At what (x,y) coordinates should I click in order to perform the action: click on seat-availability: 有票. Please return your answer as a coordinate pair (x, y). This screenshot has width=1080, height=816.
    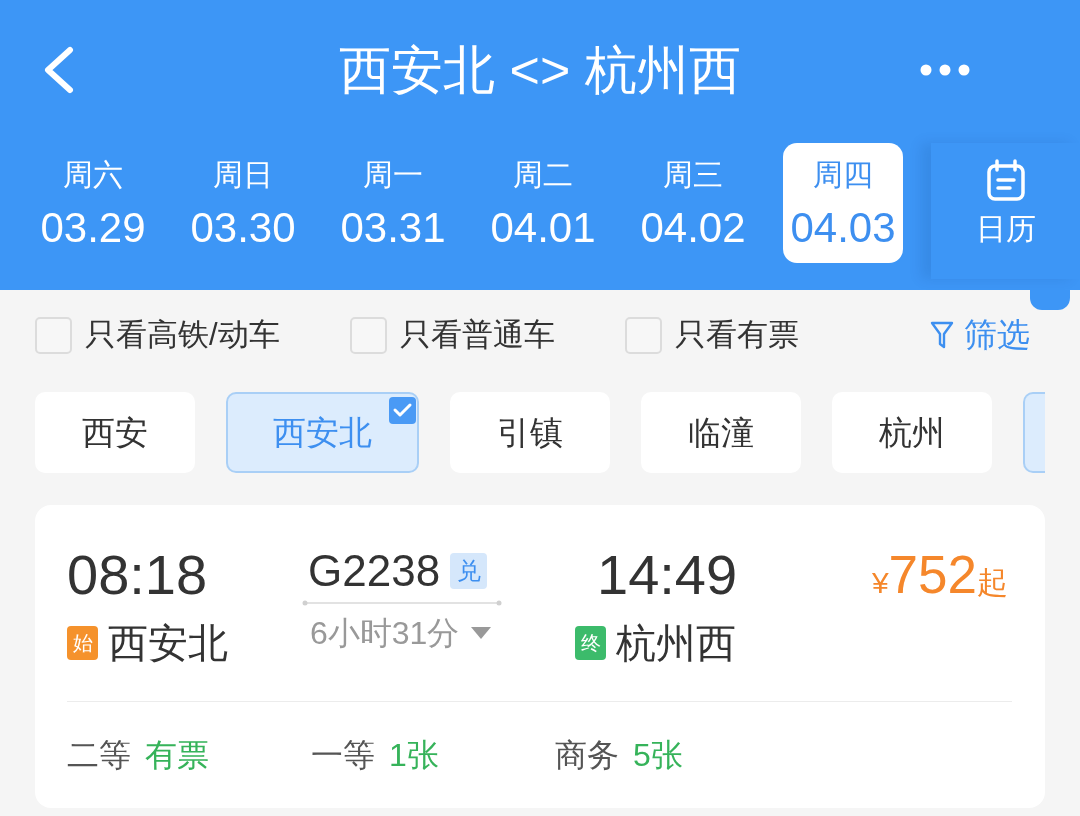
    Looking at the image, I should click on (177, 755).